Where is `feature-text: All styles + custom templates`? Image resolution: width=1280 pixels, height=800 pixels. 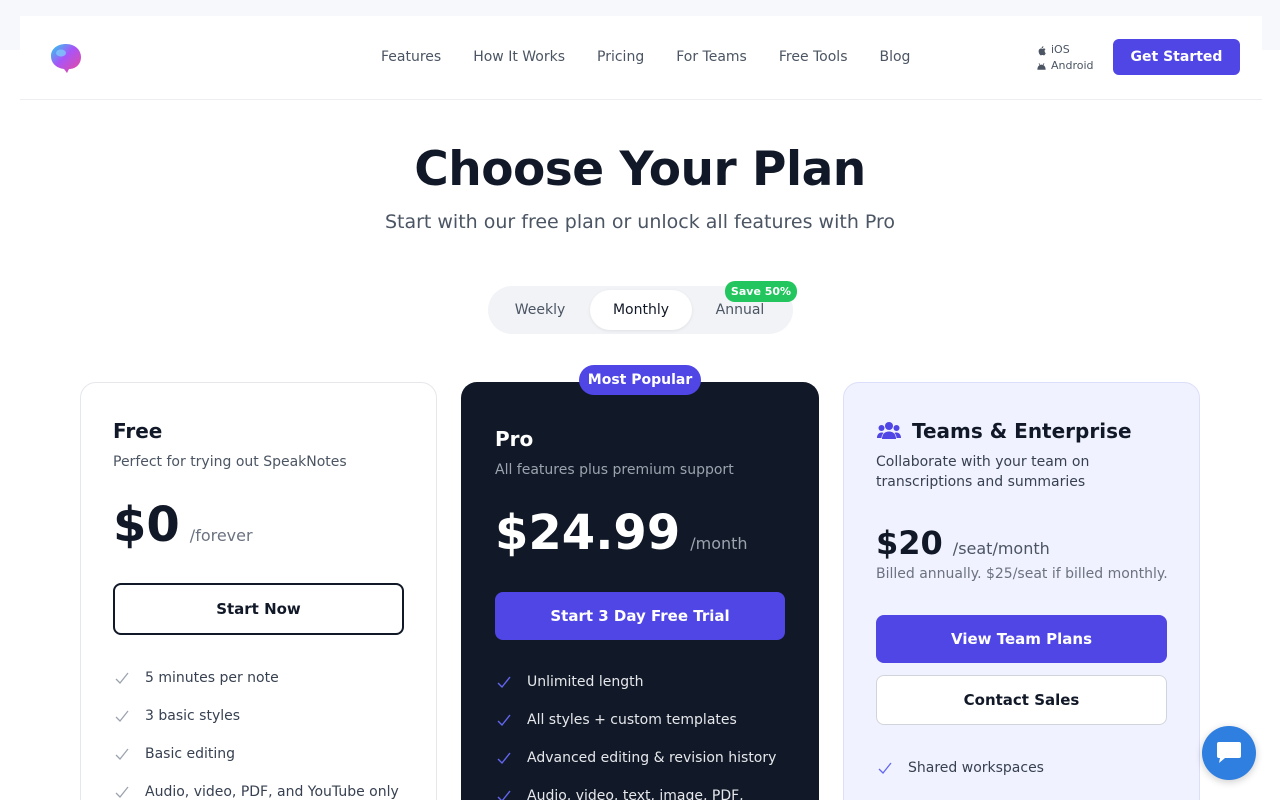 feature-text: All styles + custom templates is located at coordinates (632, 720).